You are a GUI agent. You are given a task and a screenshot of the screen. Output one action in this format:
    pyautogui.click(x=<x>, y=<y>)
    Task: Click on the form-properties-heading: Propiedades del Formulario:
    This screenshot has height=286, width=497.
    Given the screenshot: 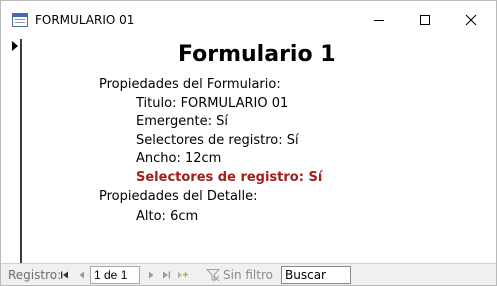 What is the action you would take?
    pyautogui.click(x=190, y=84)
    